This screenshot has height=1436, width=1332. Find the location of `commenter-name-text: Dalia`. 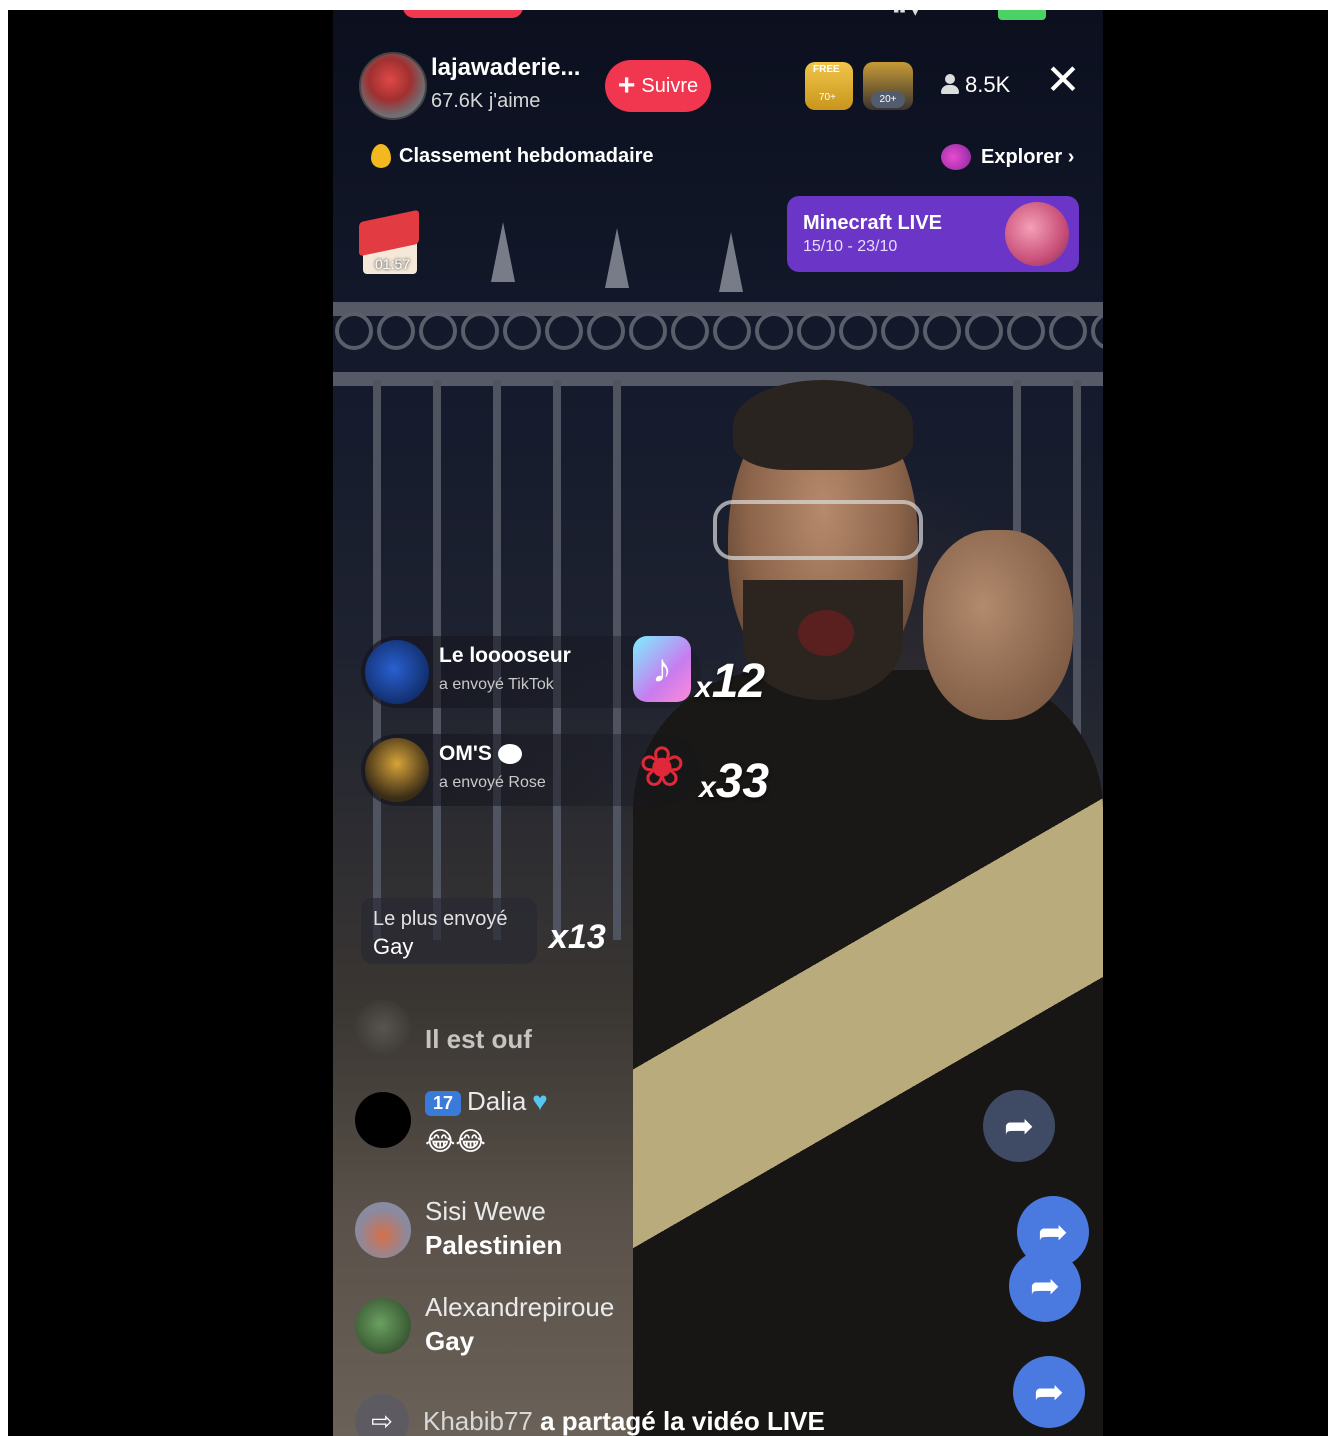

commenter-name-text: Dalia is located at coordinates (497, 1101).